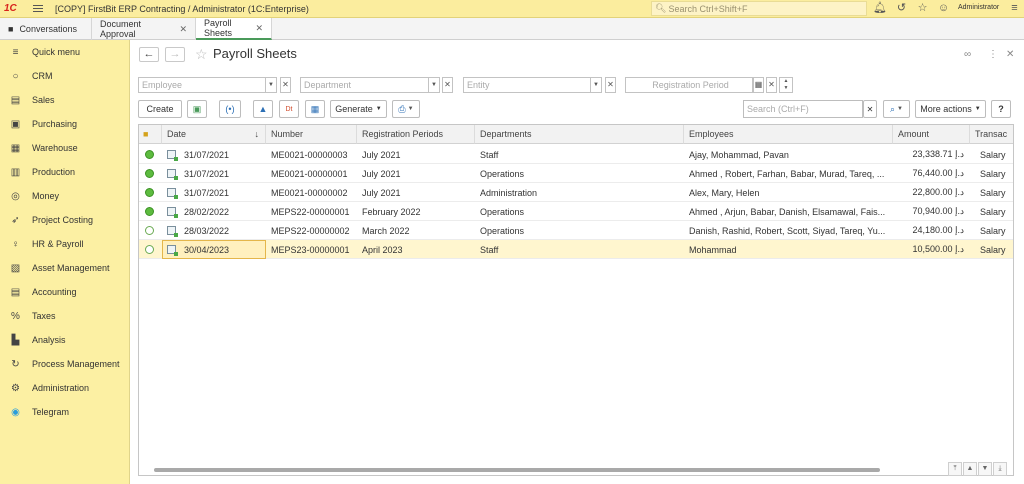 This screenshot has width=1024, height=484. Describe the element at coordinates (509, 192) in the screenshot. I see `department-cell: Administration` at that location.